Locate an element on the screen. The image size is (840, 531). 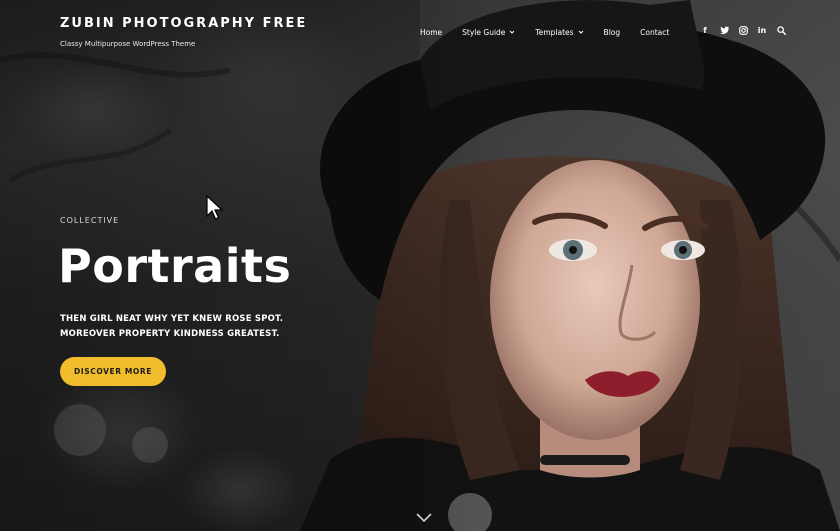
site-tagline: Classy Multipurpose WordPress Theme is located at coordinates (128, 44).